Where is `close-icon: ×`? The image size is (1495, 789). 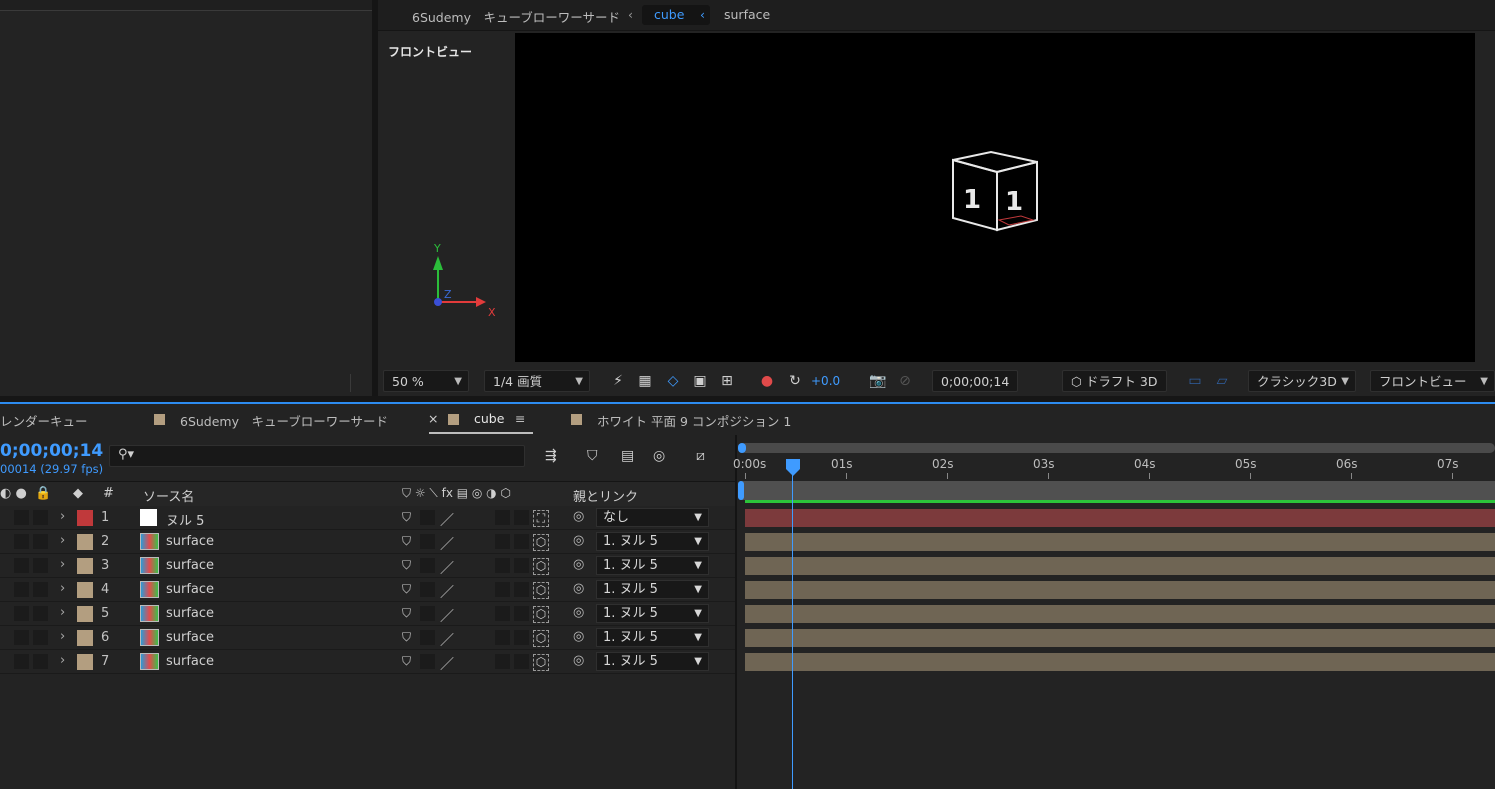
close-icon: × is located at coordinates (433, 418).